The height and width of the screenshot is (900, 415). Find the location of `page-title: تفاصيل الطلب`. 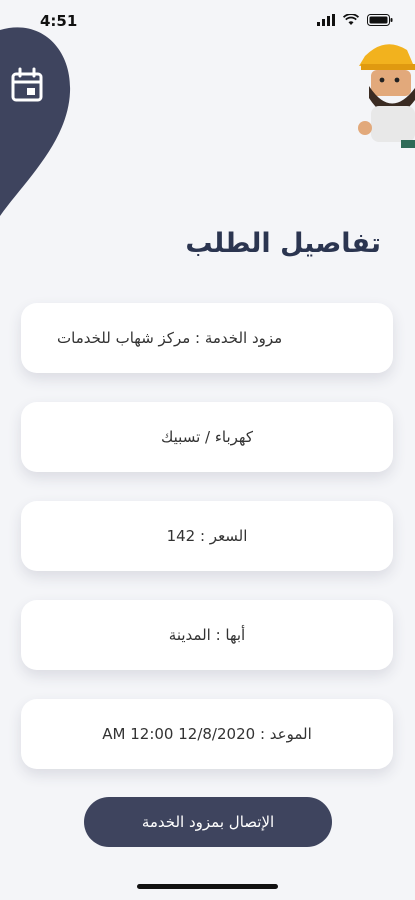

page-title: تفاصيل الطلب is located at coordinates (283, 243).